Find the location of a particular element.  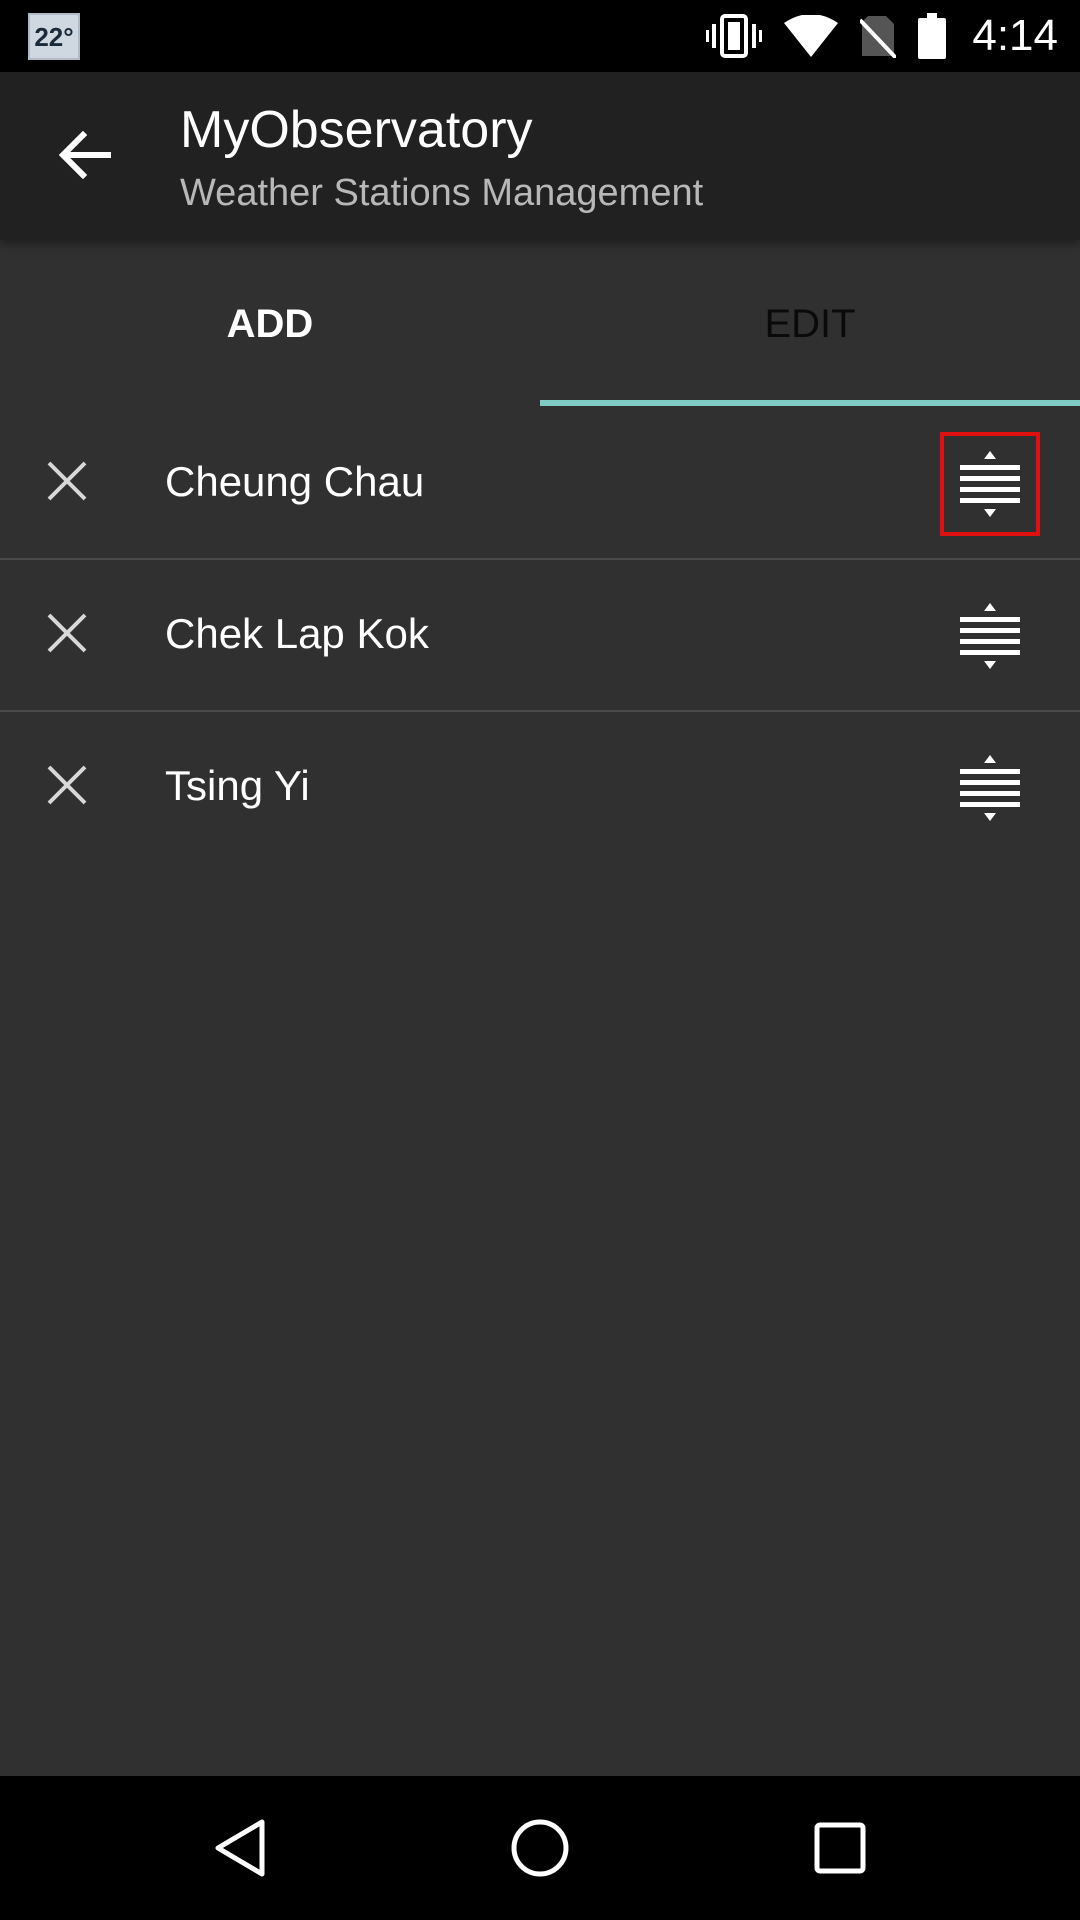

arrow-back-icon is located at coordinates (85, 155).